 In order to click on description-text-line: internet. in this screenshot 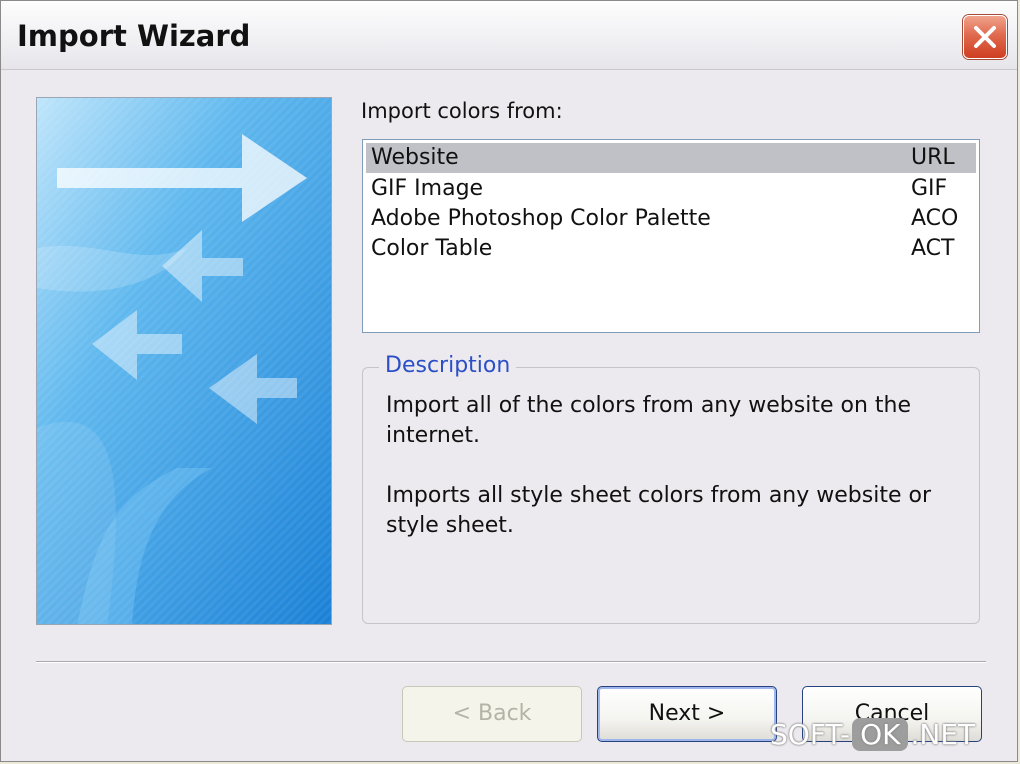, I will do `click(433, 435)`.